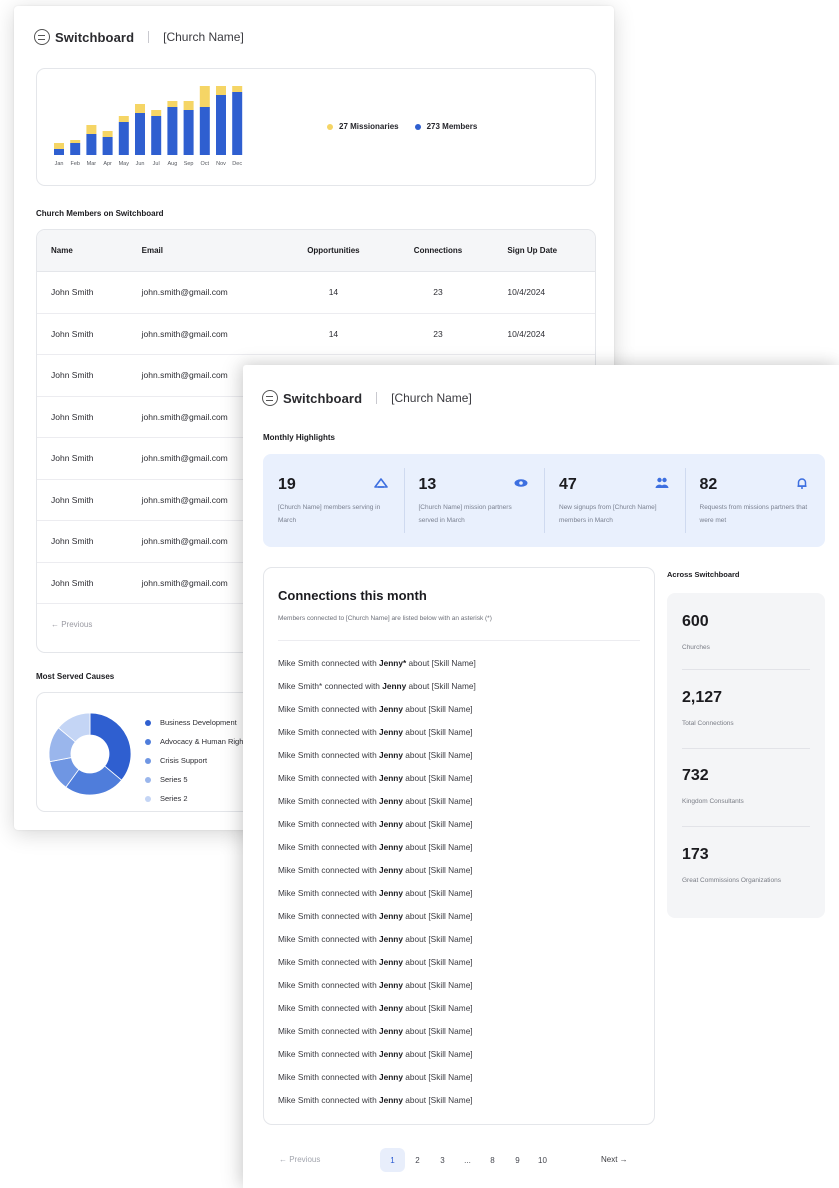 The image size is (839, 1188). What do you see at coordinates (442, 1160) in the screenshot?
I see `page-number-3: 3` at bounding box center [442, 1160].